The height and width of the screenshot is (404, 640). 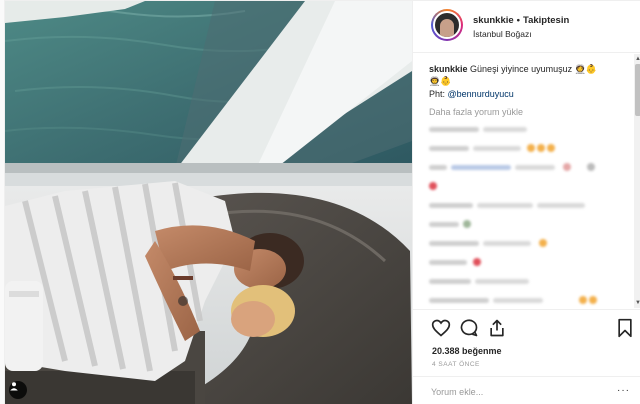 What do you see at coordinates (625, 328) in the screenshot?
I see `bookmark-icon` at bounding box center [625, 328].